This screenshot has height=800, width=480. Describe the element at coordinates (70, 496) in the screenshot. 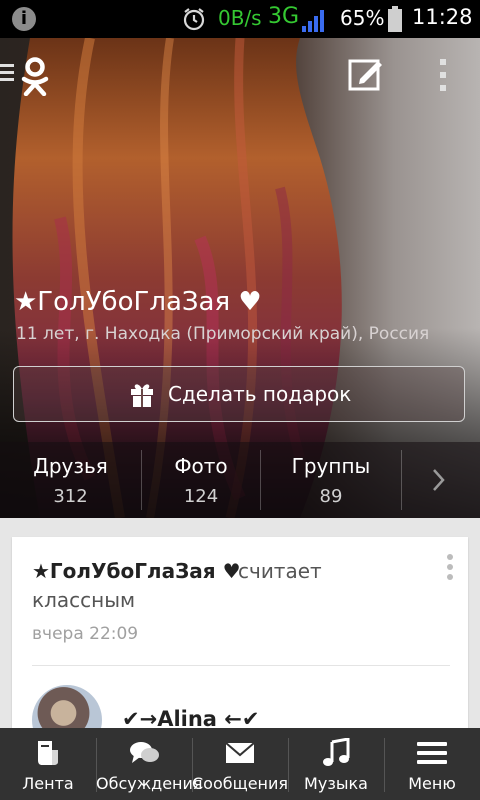

I see `stat-friends-count: 312` at that location.